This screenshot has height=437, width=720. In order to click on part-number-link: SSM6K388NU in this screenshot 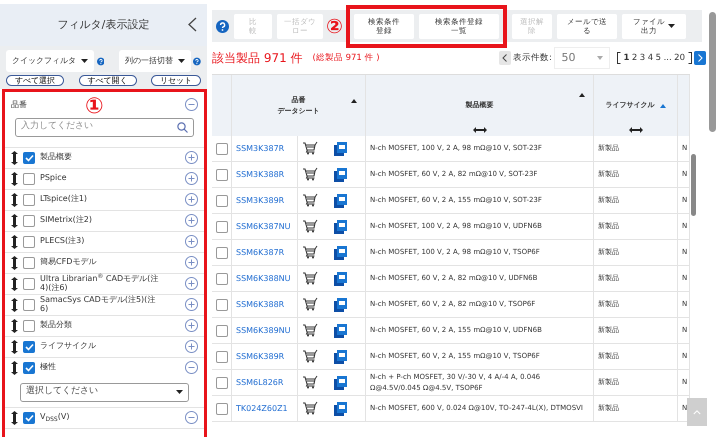, I will do `click(263, 278)`.